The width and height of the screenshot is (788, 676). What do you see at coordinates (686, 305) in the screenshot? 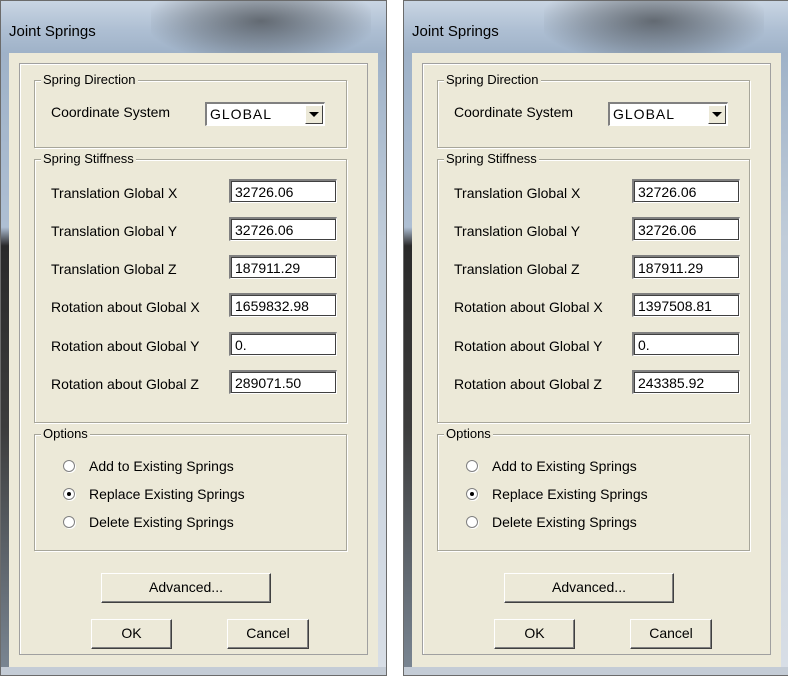
I see `stiffness-field-r1: 1397508.81` at bounding box center [686, 305].